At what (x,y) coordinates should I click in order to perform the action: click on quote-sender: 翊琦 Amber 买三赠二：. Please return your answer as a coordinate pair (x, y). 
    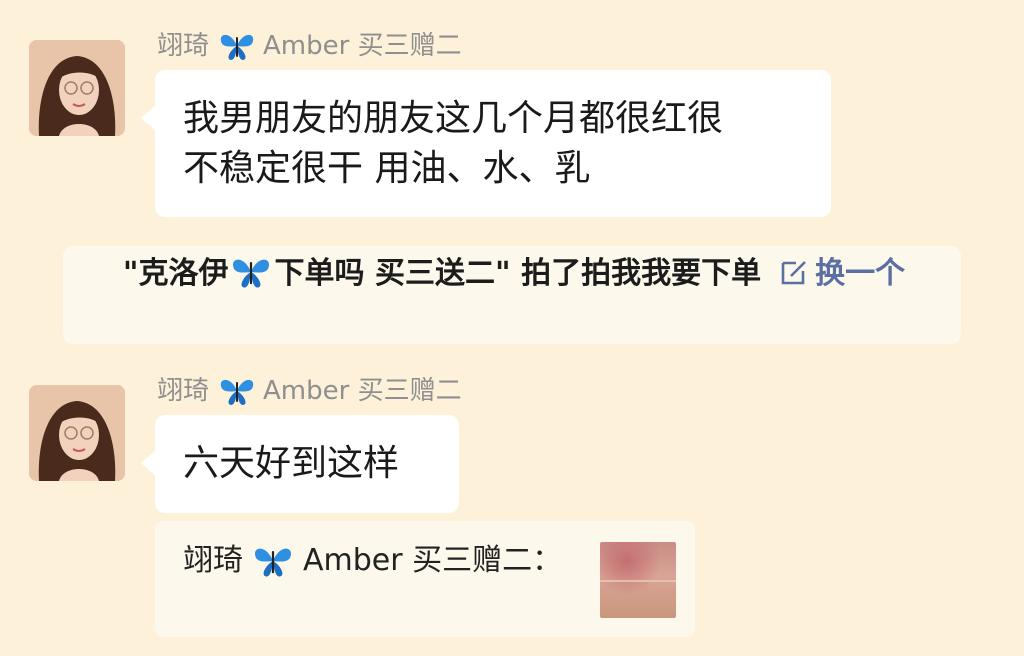
    Looking at the image, I should click on (372, 561).